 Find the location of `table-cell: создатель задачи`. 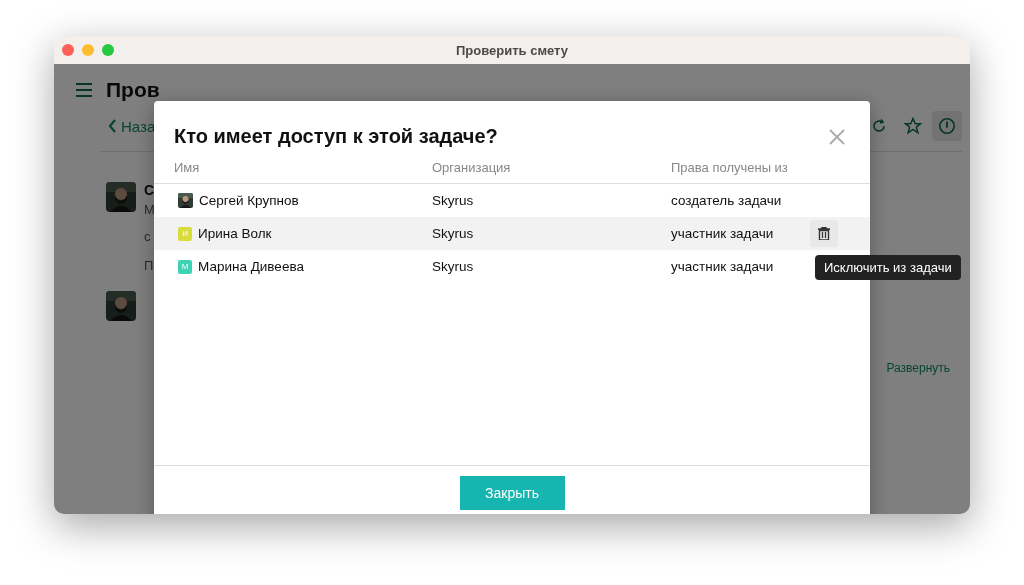

table-cell: создатель задачи is located at coordinates (726, 200).